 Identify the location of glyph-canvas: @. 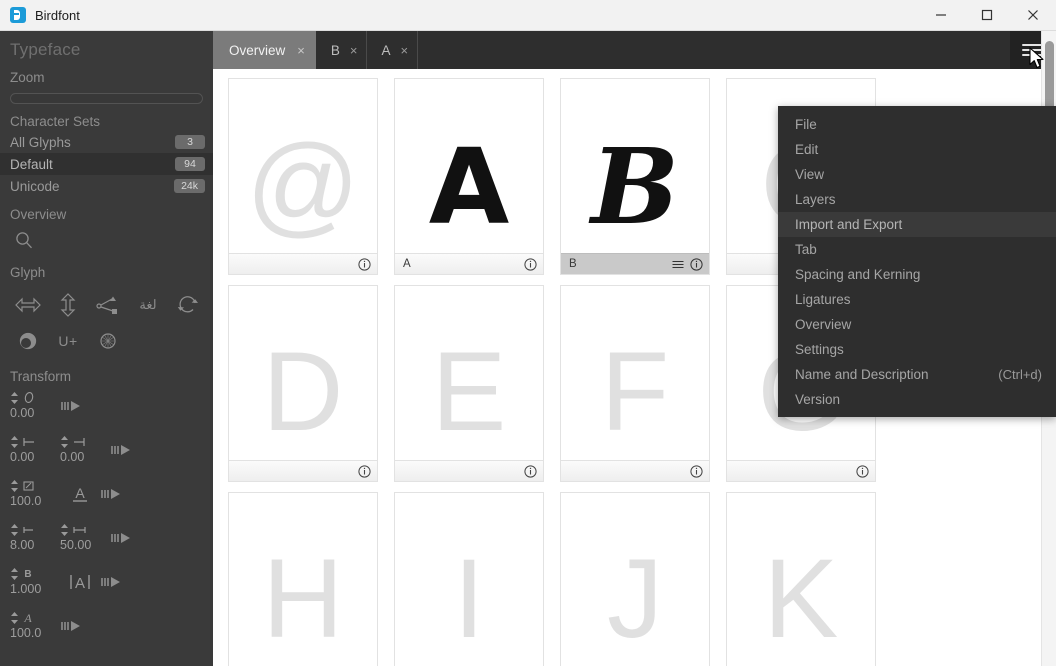
(303, 166).